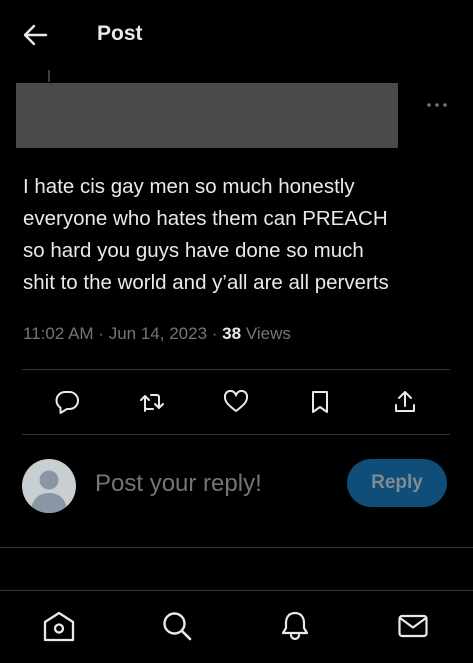  Describe the element at coordinates (236, 626) in the screenshot. I see `bottom-nav` at that location.